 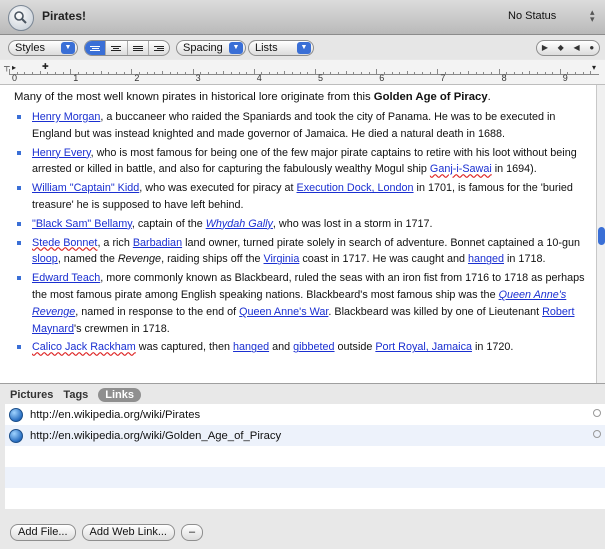 I want to click on alignment-control, so click(x=127, y=48).